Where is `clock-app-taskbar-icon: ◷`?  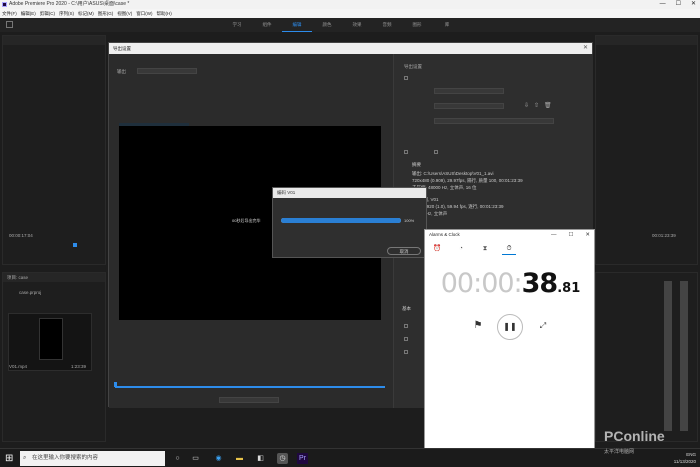
clock-app-taskbar-icon: ◷ is located at coordinates (282, 458).